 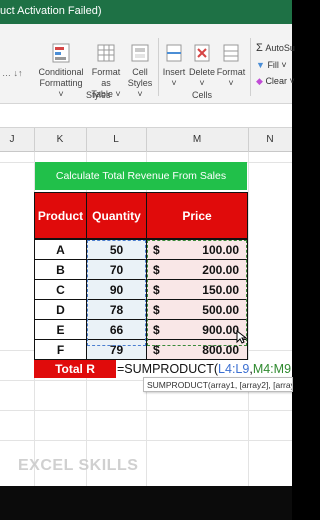 I want to click on conditional-formatting-label-2: Formatting ˅, so click(x=61, y=88).